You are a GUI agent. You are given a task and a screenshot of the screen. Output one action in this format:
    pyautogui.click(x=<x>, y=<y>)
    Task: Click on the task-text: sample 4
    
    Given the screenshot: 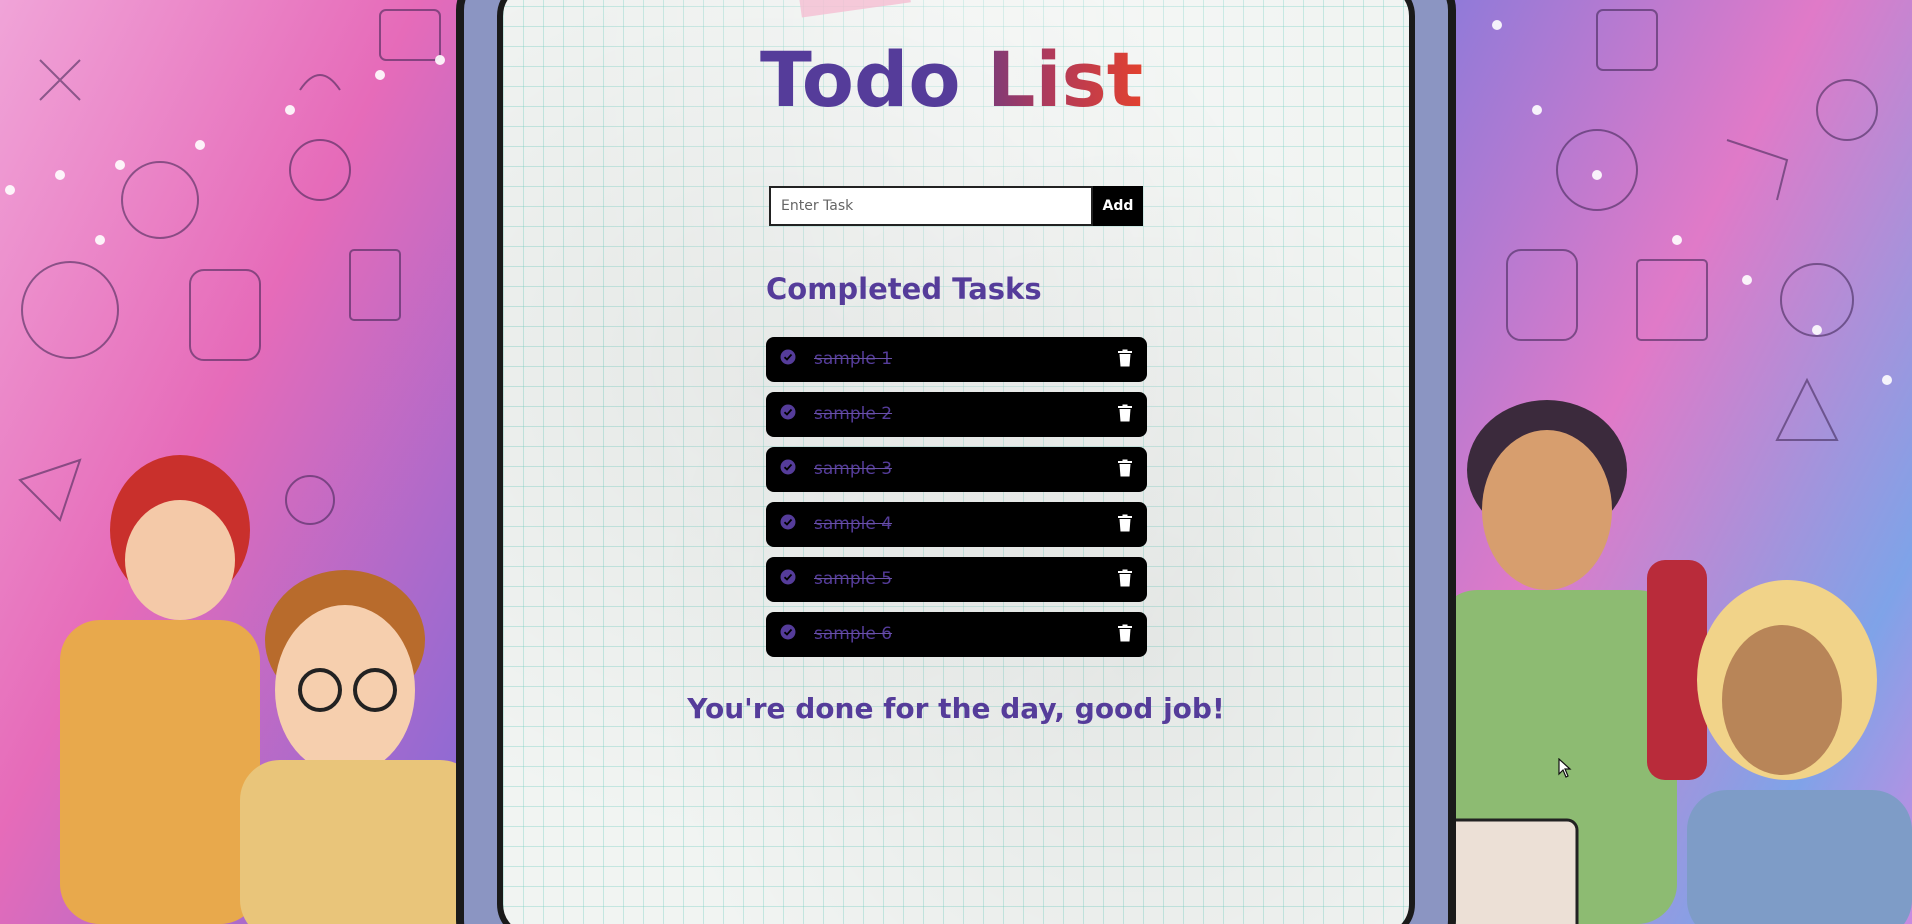 What is the action you would take?
    pyautogui.click(x=853, y=524)
    